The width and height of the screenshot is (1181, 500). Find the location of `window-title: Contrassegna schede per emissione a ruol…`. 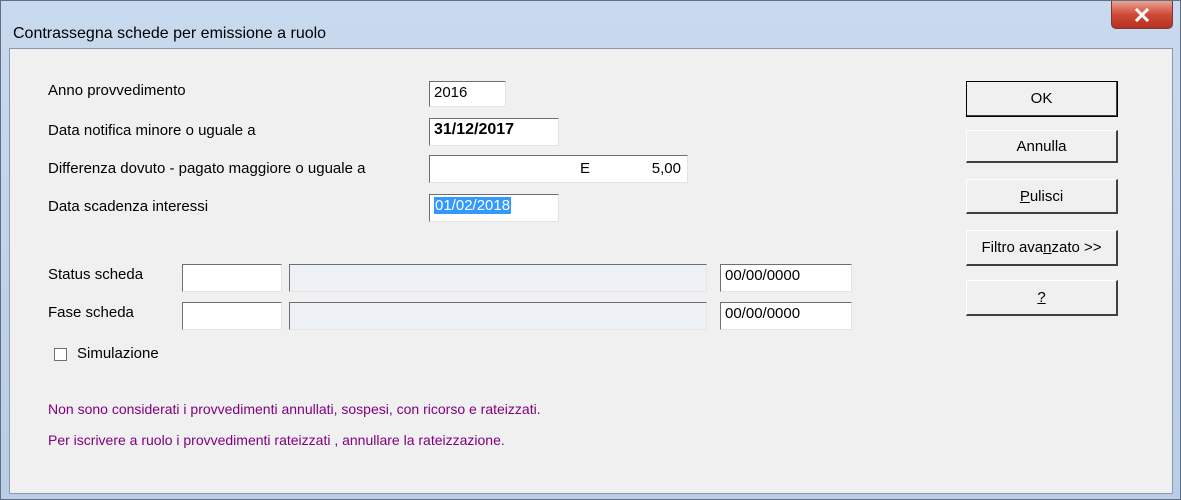

window-title: Contrassegna schede per emissione a ruol… is located at coordinates (170, 33).